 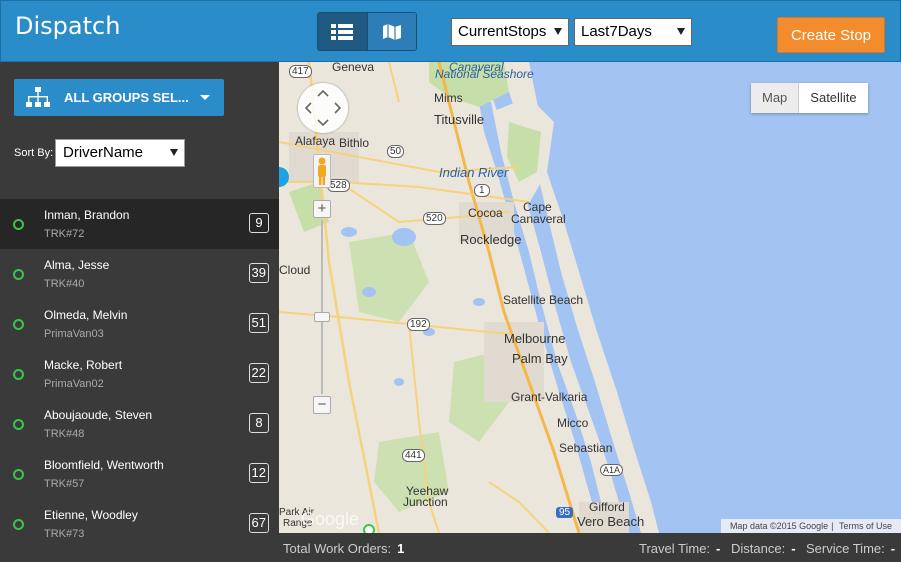 I want to click on map-place-label: Vero Beach, so click(x=611, y=521).